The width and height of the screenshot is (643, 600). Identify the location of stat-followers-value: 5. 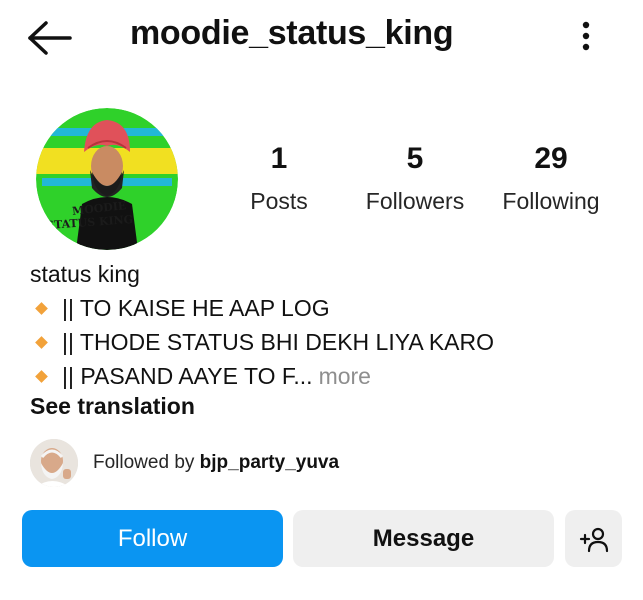
(415, 158).